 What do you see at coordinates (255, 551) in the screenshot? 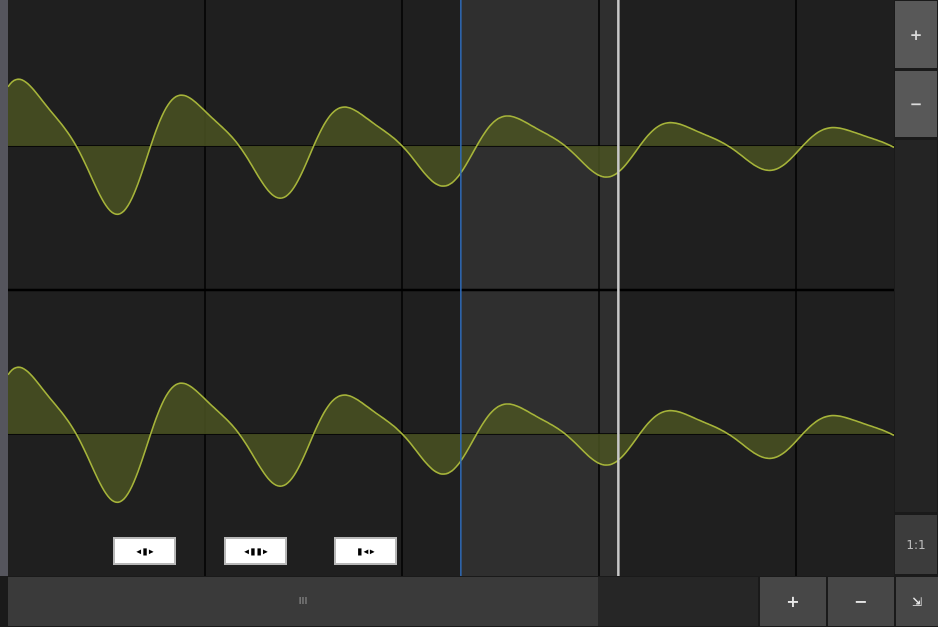
I see `select-both-button: ◂▮▮▸` at bounding box center [255, 551].